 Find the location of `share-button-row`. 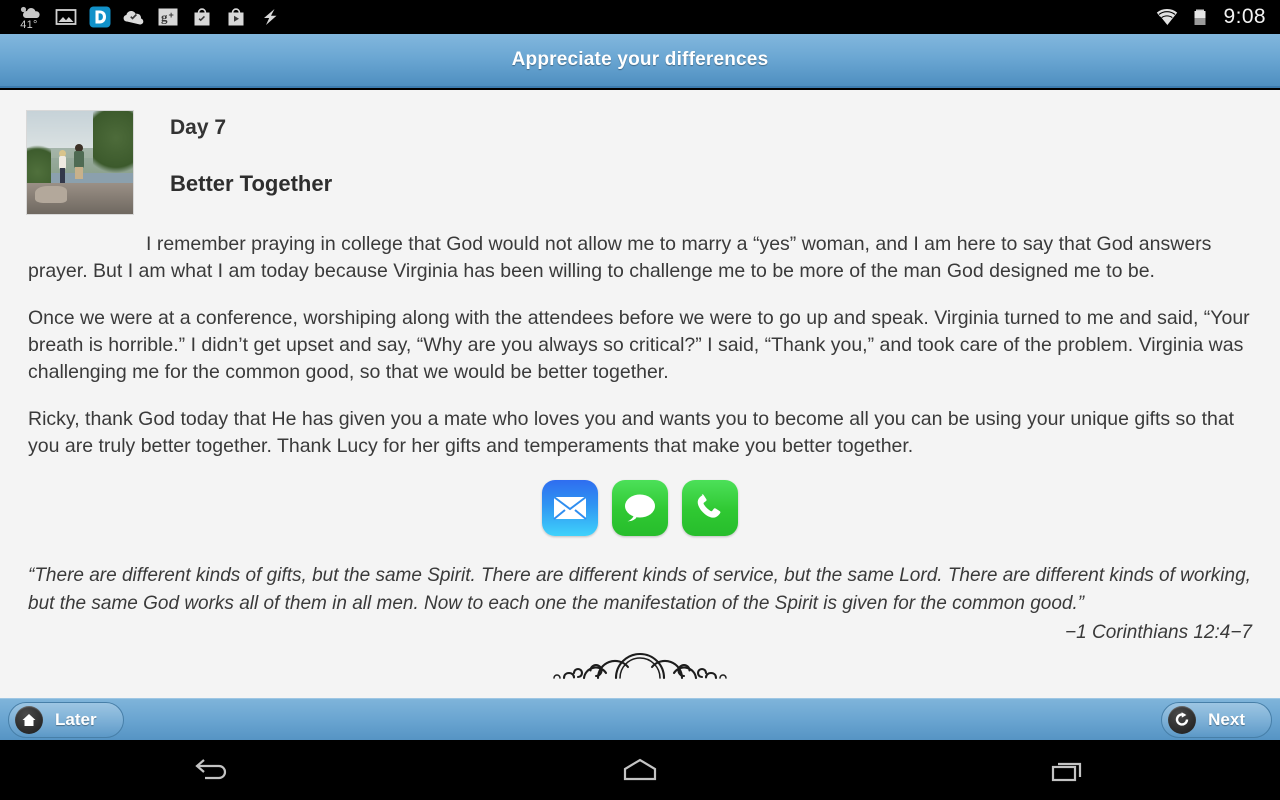

share-button-row is located at coordinates (640, 508).